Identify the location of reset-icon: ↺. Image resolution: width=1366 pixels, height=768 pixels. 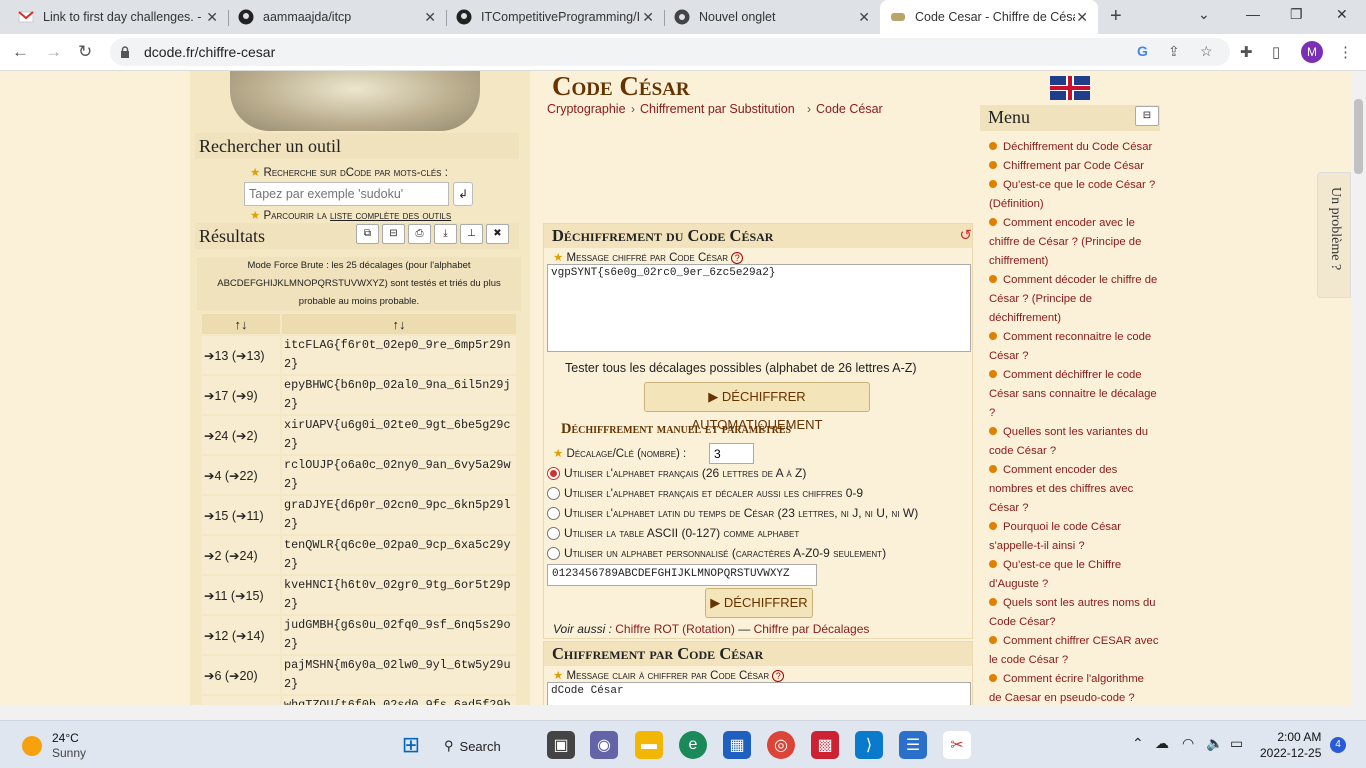
(965, 235).